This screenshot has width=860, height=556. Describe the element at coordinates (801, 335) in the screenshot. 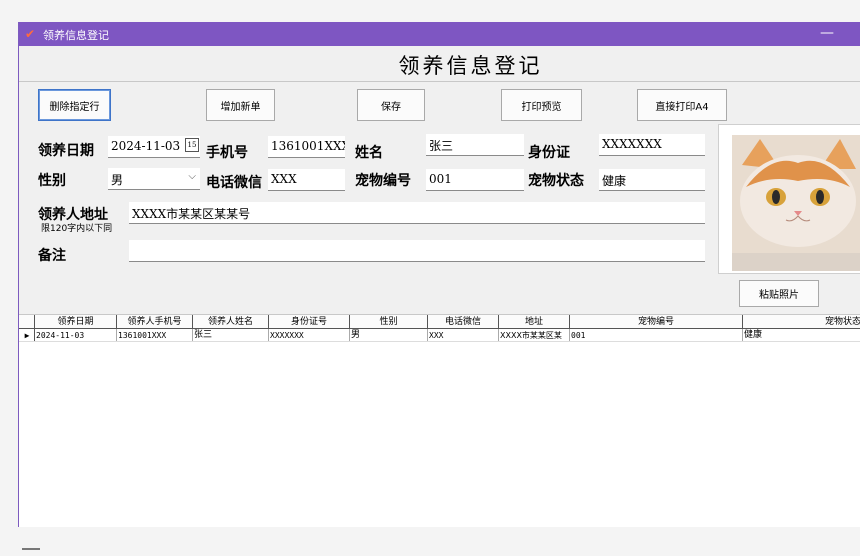

I see `cell-pet-status: 健康` at that location.